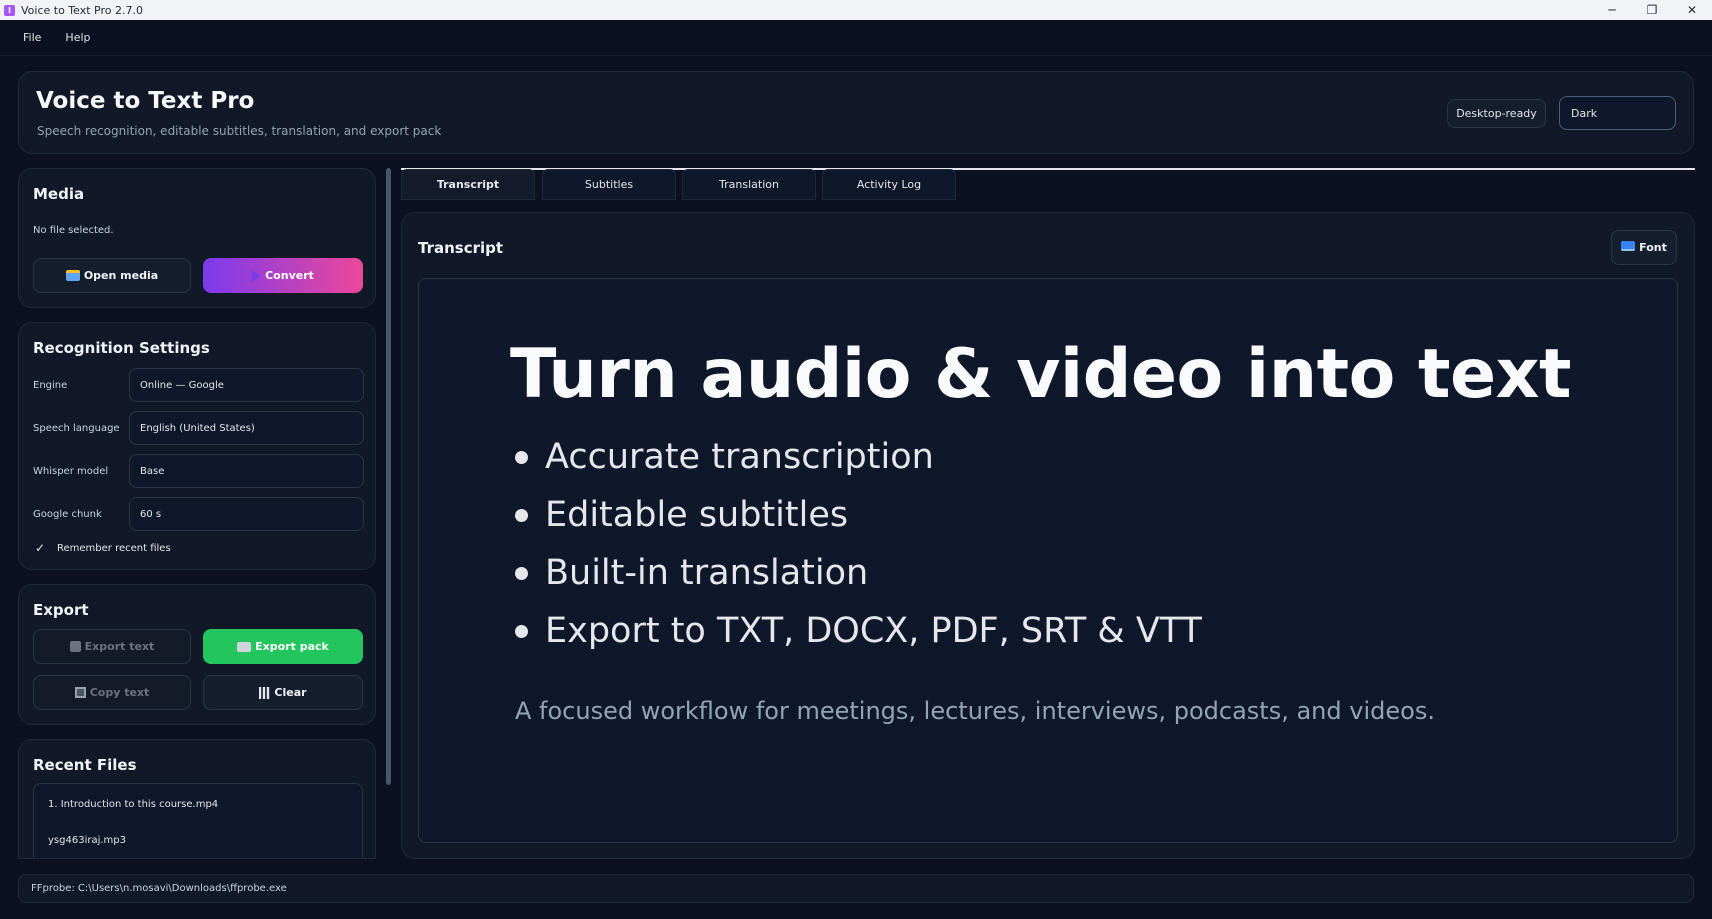 Image resolution: width=1712 pixels, height=919 pixels. I want to click on desktop-ready-badge: Desktop-ready, so click(1496, 113).